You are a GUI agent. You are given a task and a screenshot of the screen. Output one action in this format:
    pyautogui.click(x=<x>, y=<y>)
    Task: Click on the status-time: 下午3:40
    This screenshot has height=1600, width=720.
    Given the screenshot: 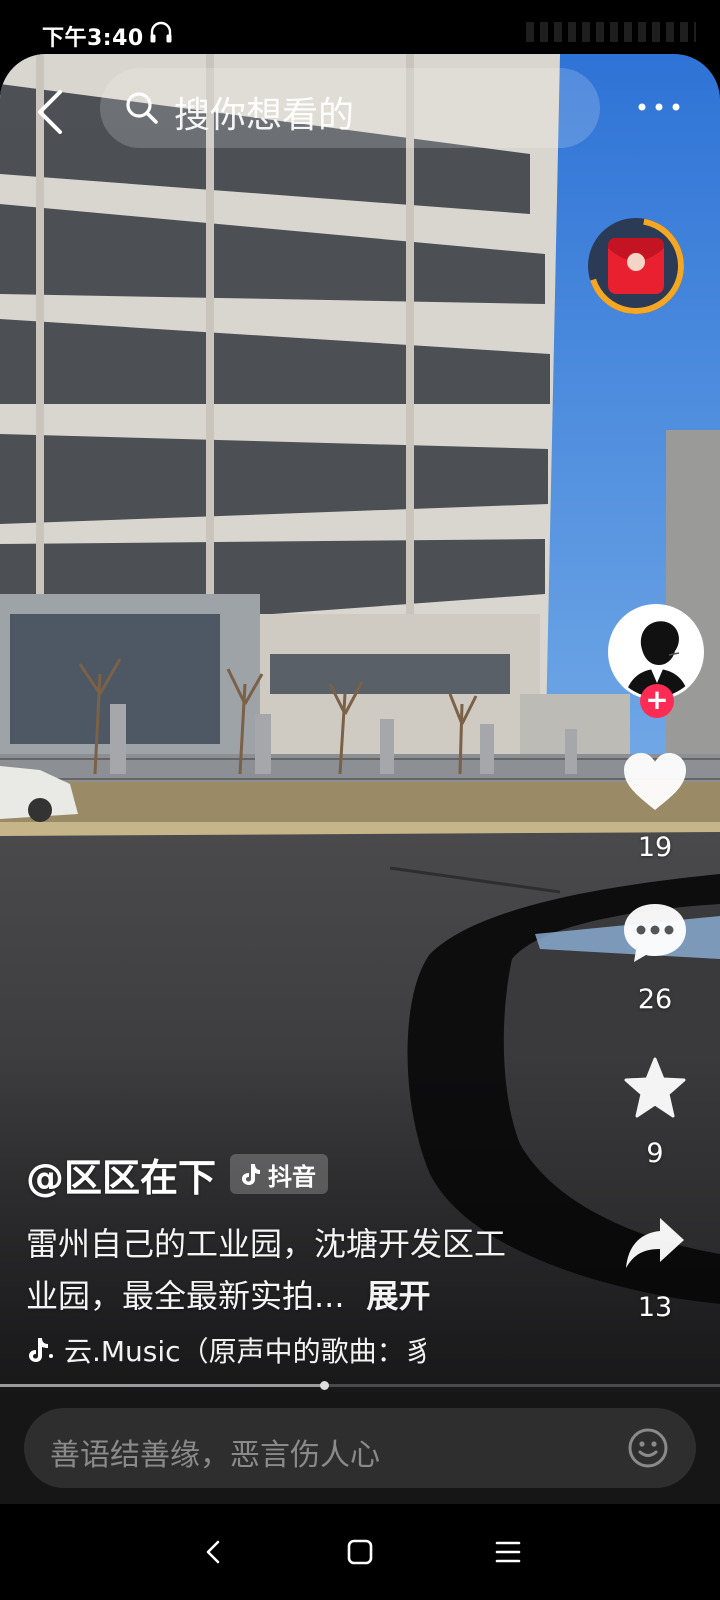 What is the action you would take?
    pyautogui.click(x=93, y=38)
    